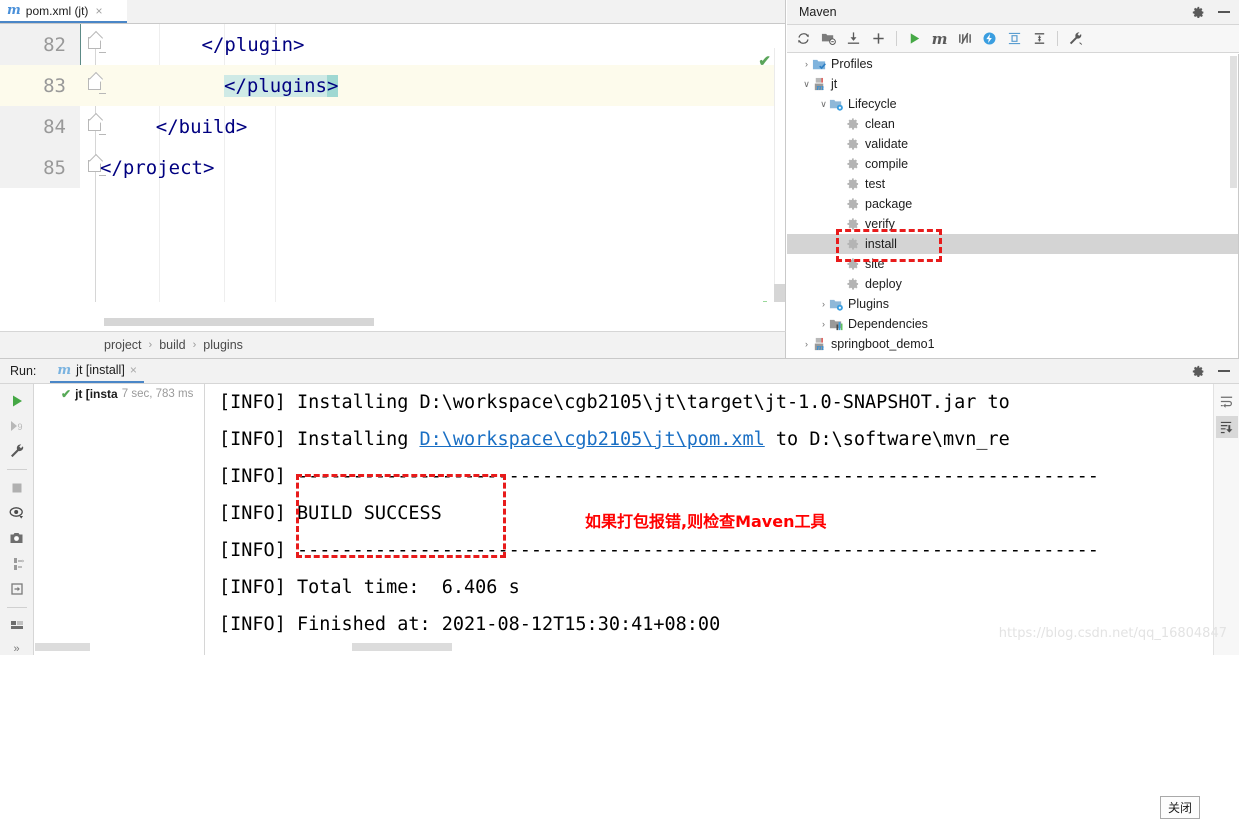  I want to click on settings-wrench-icon, so click(1075, 39).